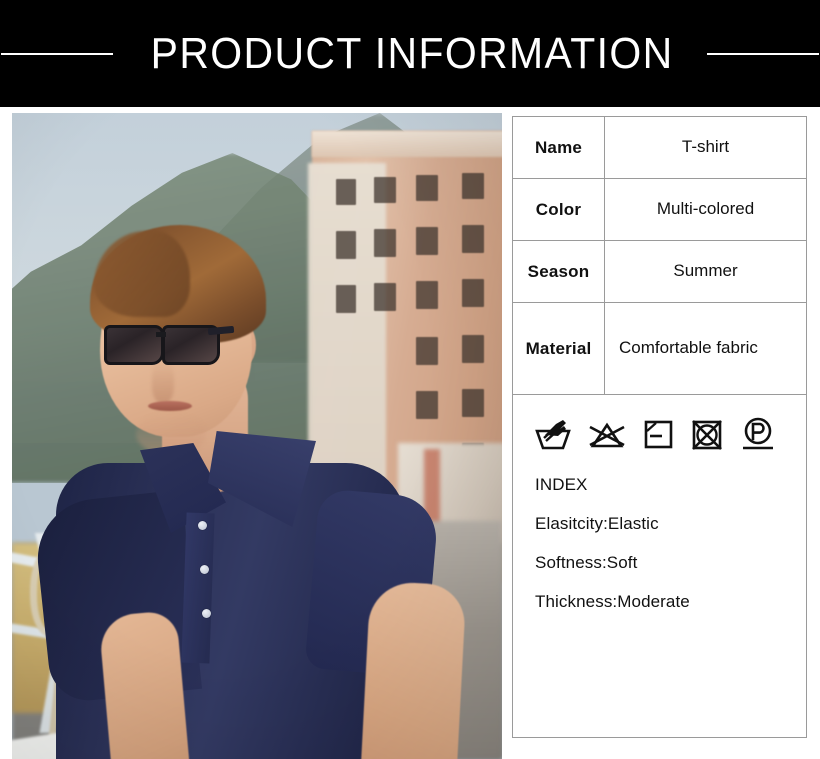 The height and width of the screenshot is (759, 820). Describe the element at coordinates (56, 53) in the screenshot. I see `header-rule-left` at that location.